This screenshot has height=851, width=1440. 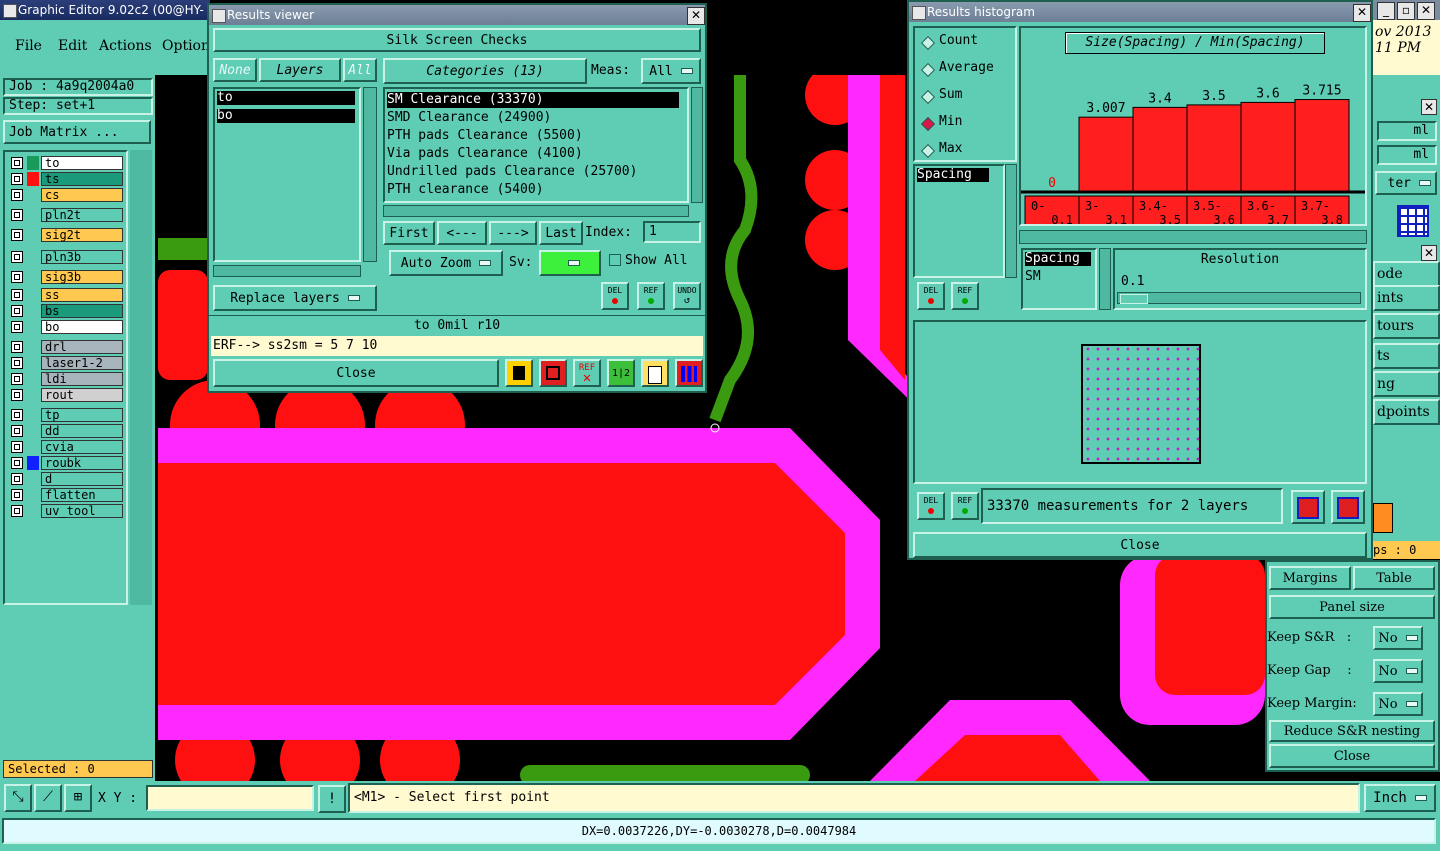 I want to click on snap-icon: ⤡, so click(x=18, y=798).